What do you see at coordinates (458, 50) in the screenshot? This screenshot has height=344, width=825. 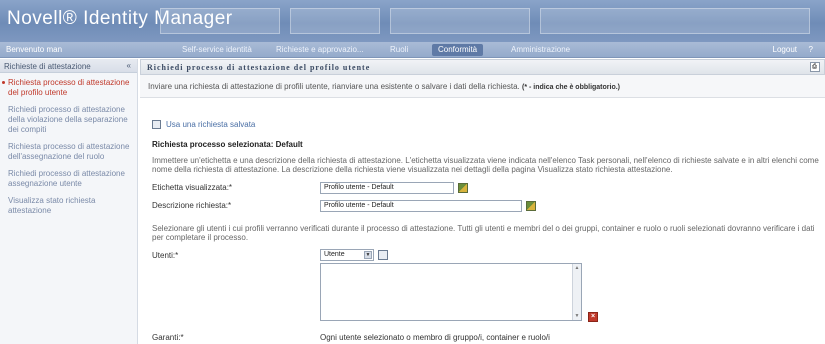 I see `tab-compliance: Conformità` at bounding box center [458, 50].